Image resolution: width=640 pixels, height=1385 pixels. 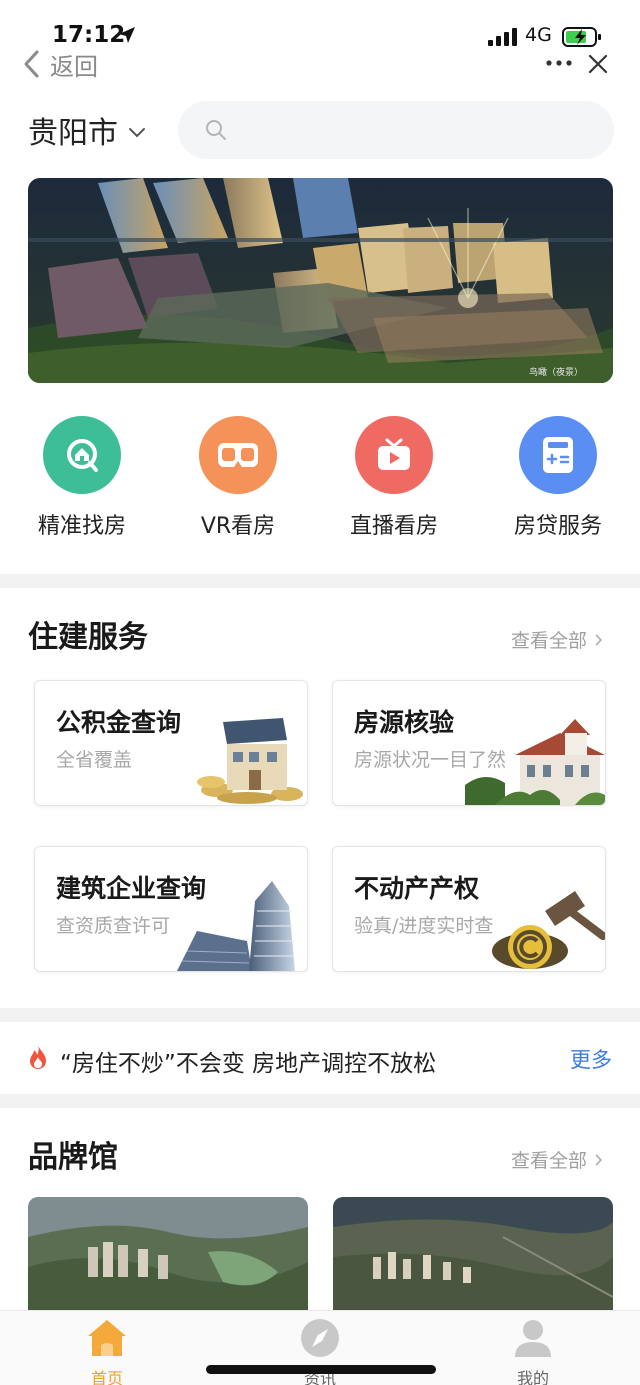 What do you see at coordinates (555, 373) in the screenshot?
I see `banner-caption: 鸟瞰（夜景）` at bounding box center [555, 373].